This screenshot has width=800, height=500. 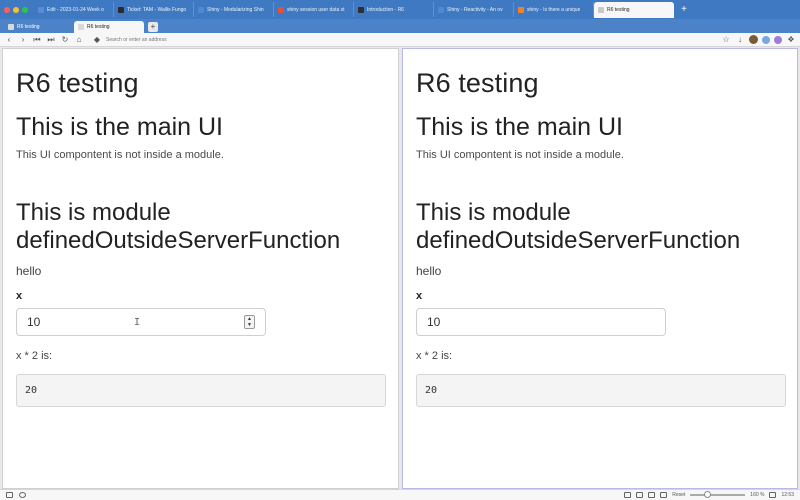 I want to click on window-controls, so click(x=16, y=9).